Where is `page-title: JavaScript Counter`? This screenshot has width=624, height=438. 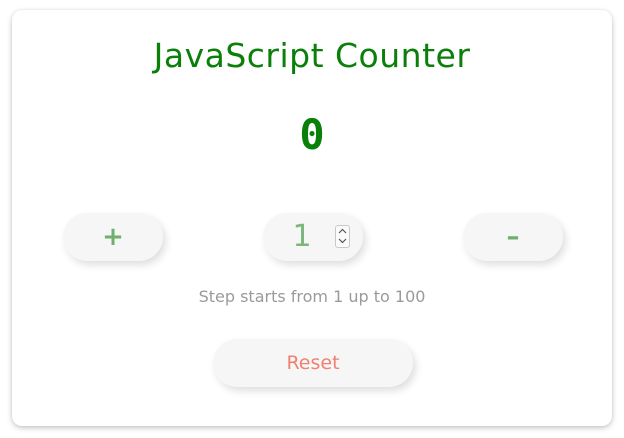 page-title: JavaScript Counter is located at coordinates (312, 55).